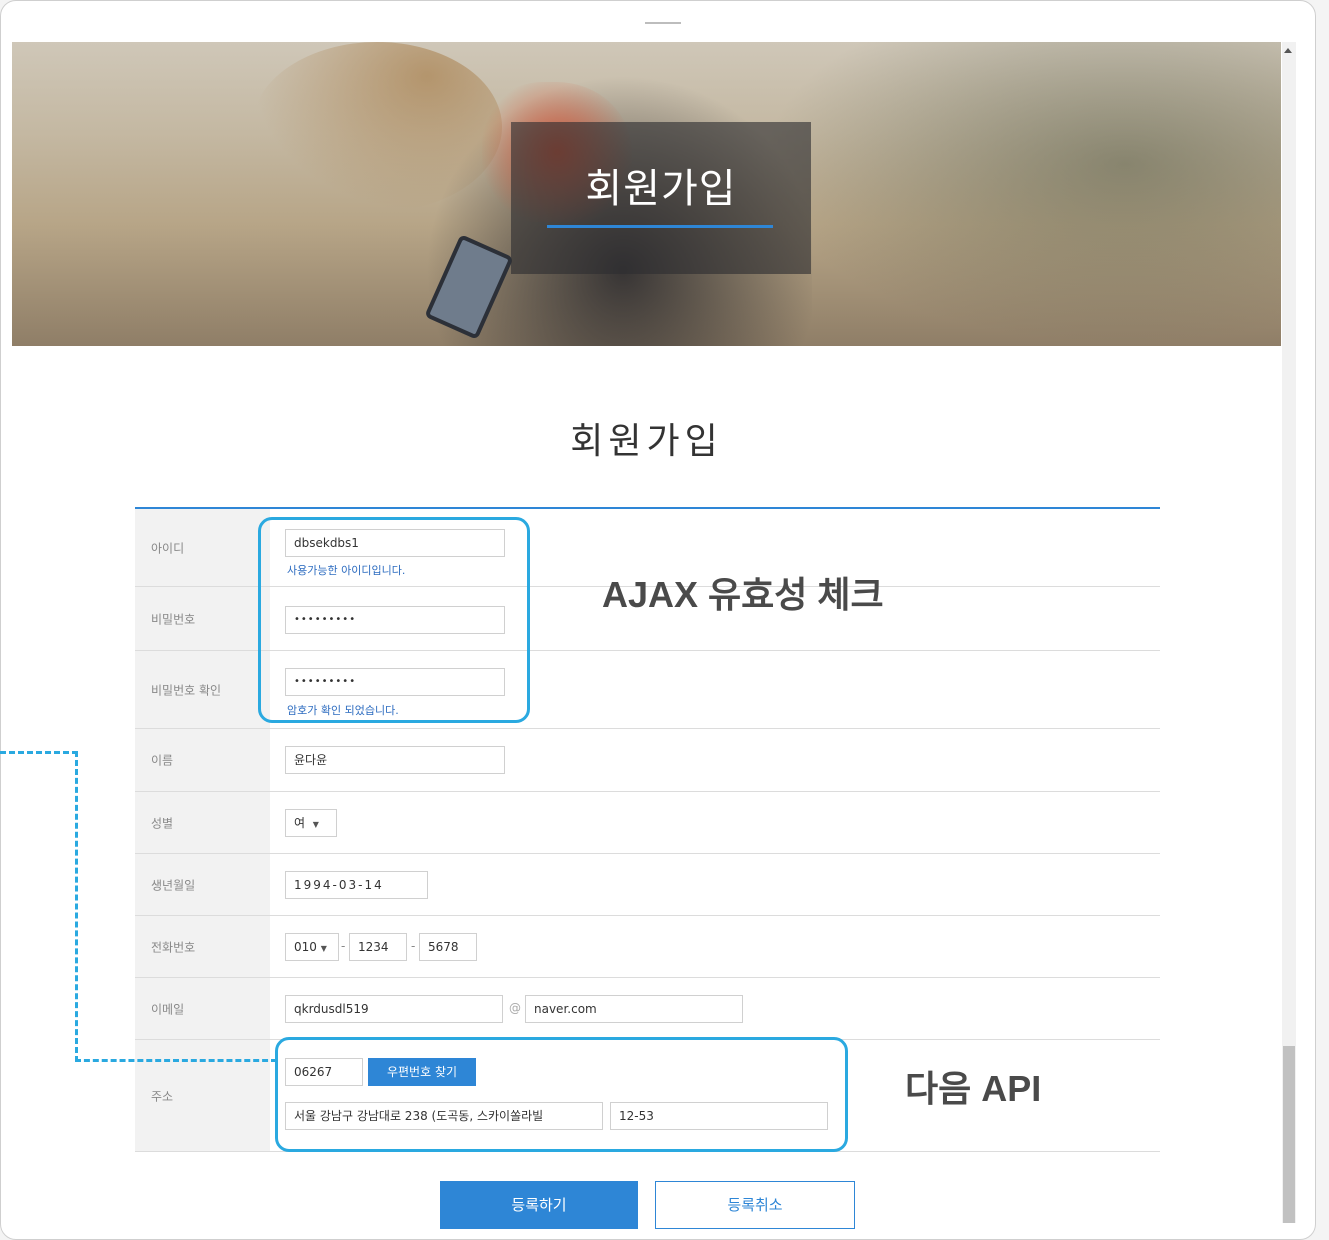 The width and height of the screenshot is (1329, 1240). Describe the element at coordinates (1288, 50) in the screenshot. I see `scroll-up-arrow-icon` at that location.